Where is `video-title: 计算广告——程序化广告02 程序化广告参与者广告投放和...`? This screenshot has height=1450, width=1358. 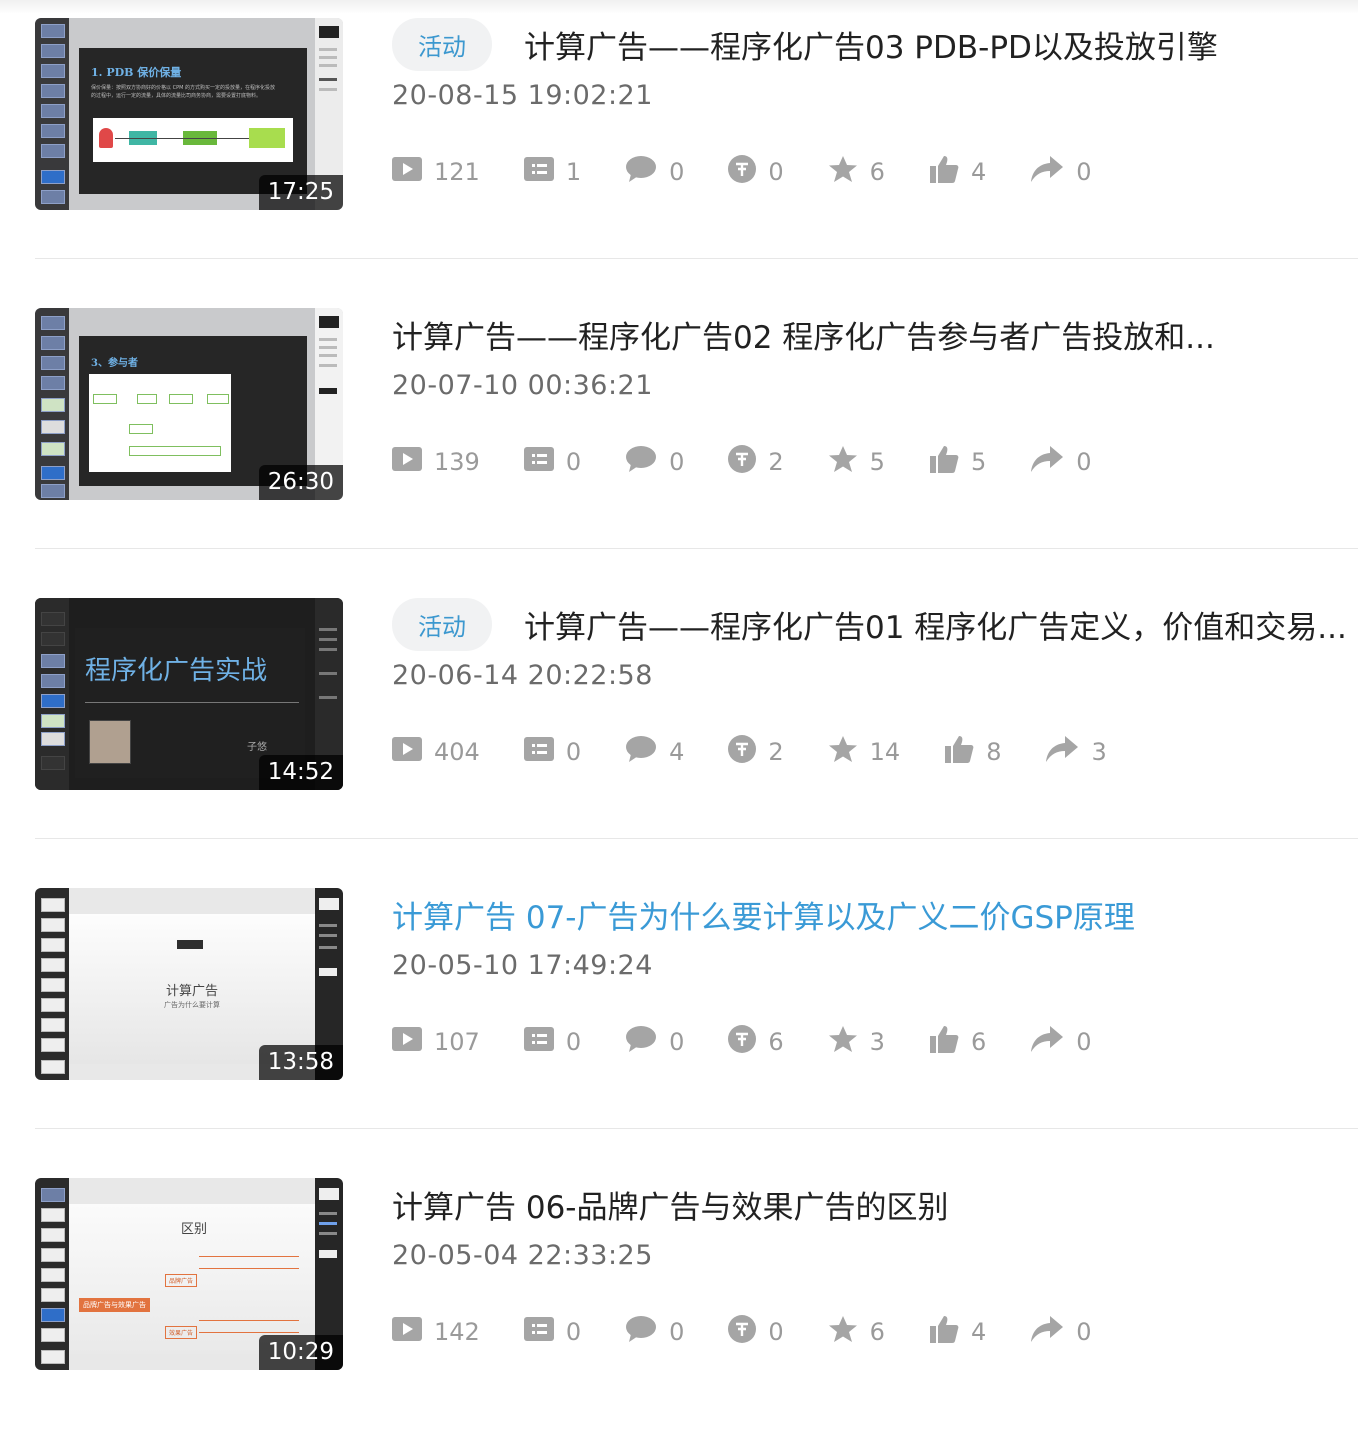
video-title: 计算广告——程序化广告02 程序化广告参与者广告投放和... is located at coordinates (803, 334).